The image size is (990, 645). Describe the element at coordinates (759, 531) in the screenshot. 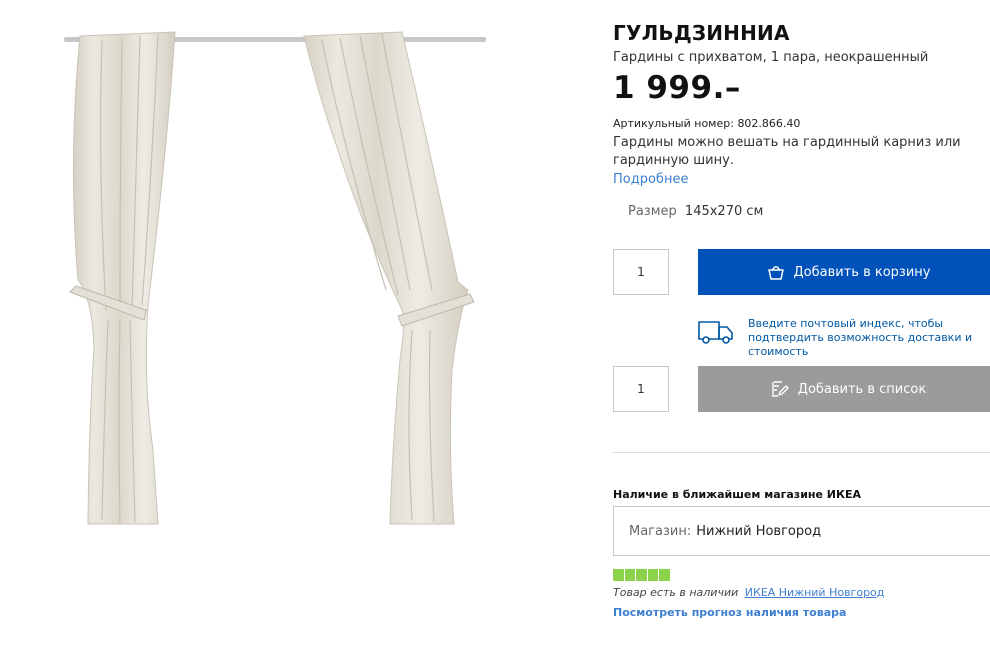

I see `store-select-value: Нижний Новгород` at that location.